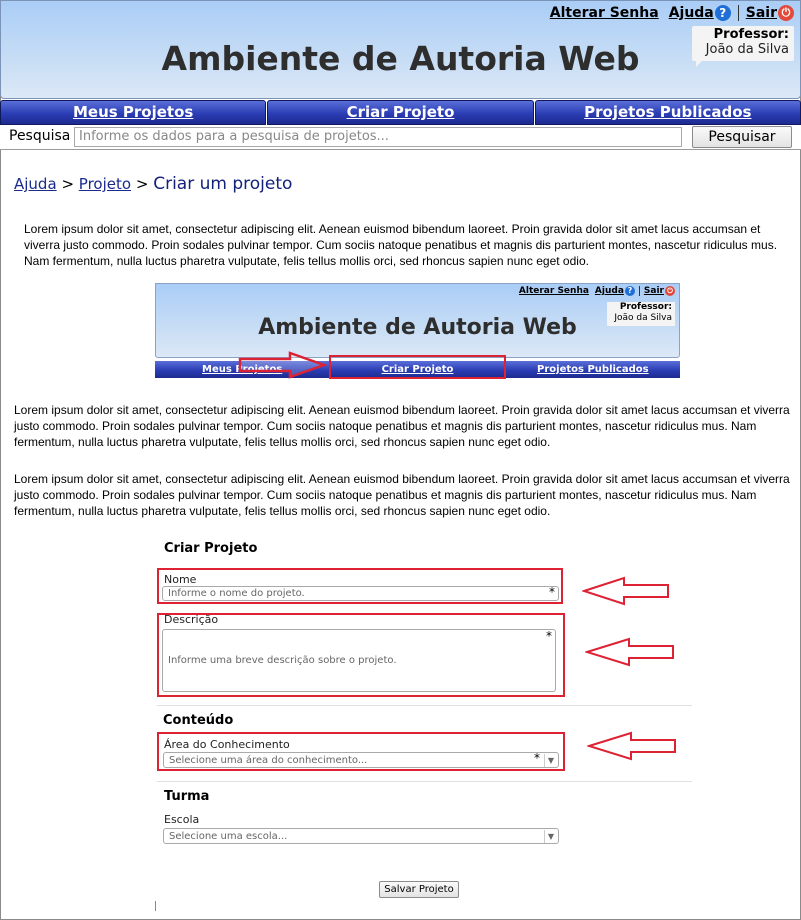 The height and width of the screenshot is (920, 801). Describe the element at coordinates (670, 291) in the screenshot. I see `thumb-power-icon: ⏻` at that location.